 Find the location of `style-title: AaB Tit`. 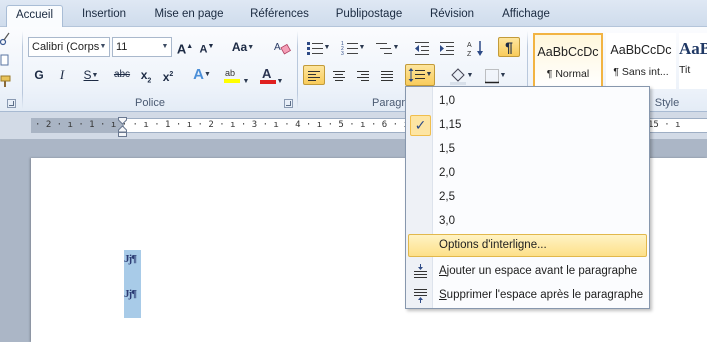

style-title: AaB Tit is located at coordinates (693, 61).